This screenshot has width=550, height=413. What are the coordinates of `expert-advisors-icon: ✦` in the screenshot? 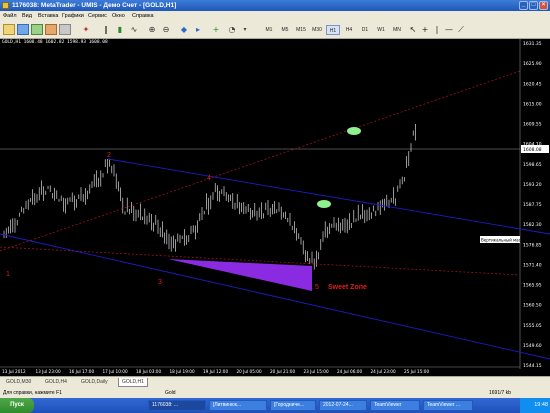 It's located at (86, 29).